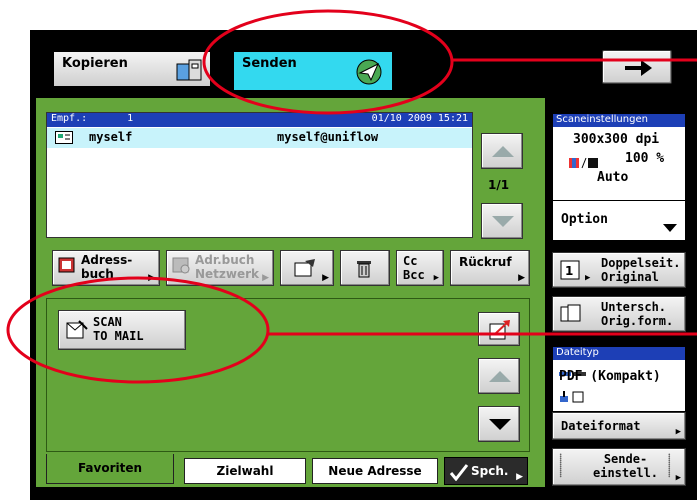 The height and width of the screenshot is (500, 697). What do you see at coordinates (328, 62) in the screenshot?
I see `annotation-ellipse-senden` at bounding box center [328, 62].